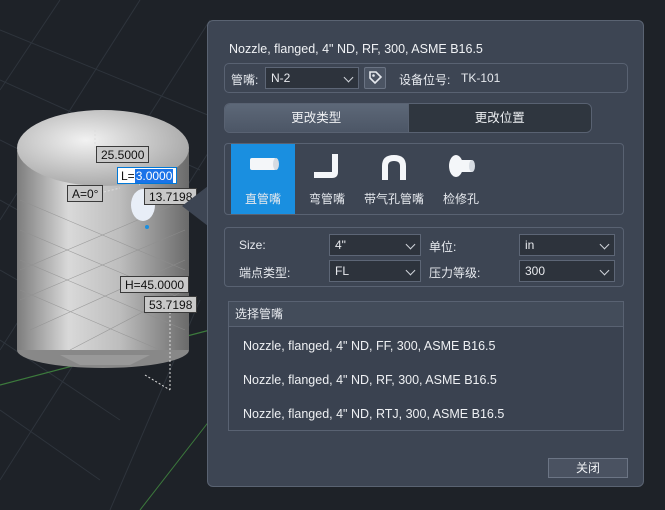 Image resolution: width=665 pixels, height=510 pixels. What do you see at coordinates (312, 78) in the screenshot?
I see `nozzle-dropdown: N-2` at bounding box center [312, 78].